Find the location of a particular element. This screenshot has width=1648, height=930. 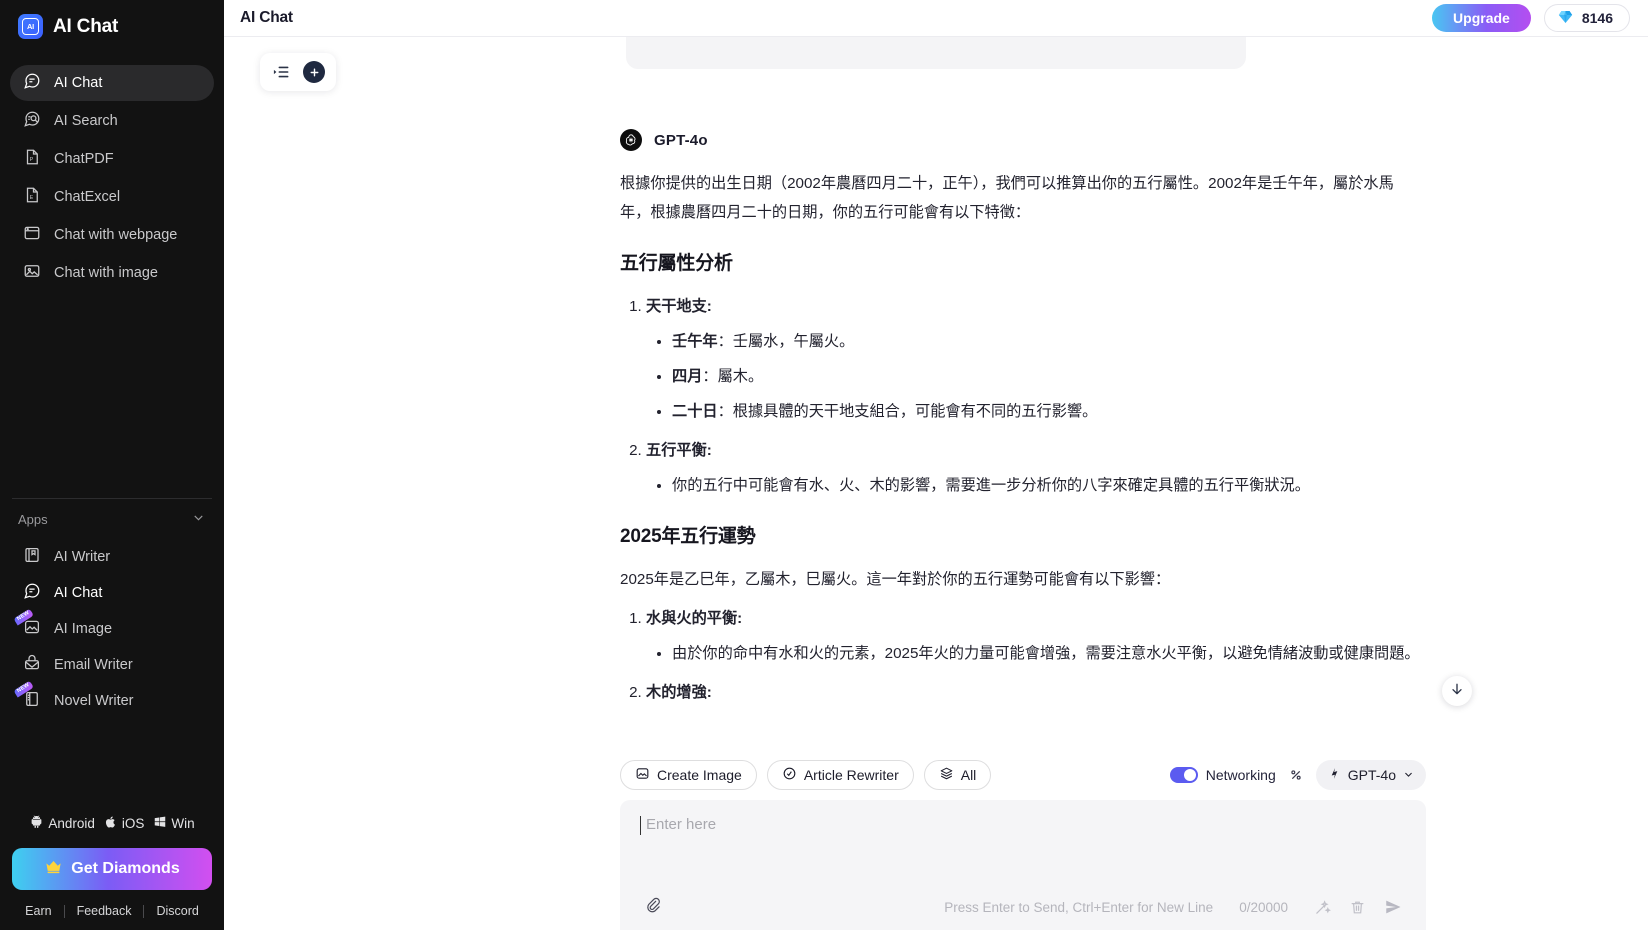

sidebar-item-label: AI Chat is located at coordinates (78, 83).